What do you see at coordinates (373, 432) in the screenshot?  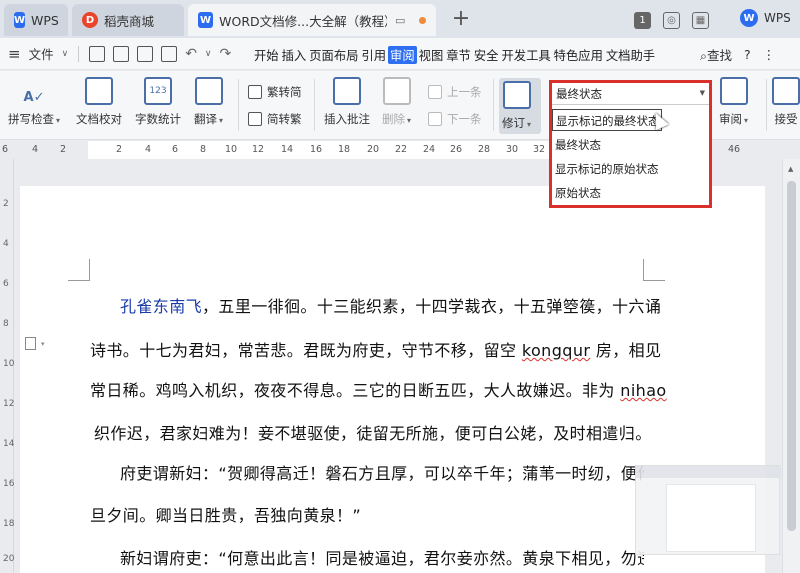 I see `text-line: 织作迟，君家妇难为！妾不堪驱使，徒留无所施，便可白公姥，及时相遣归。` at bounding box center [373, 432].